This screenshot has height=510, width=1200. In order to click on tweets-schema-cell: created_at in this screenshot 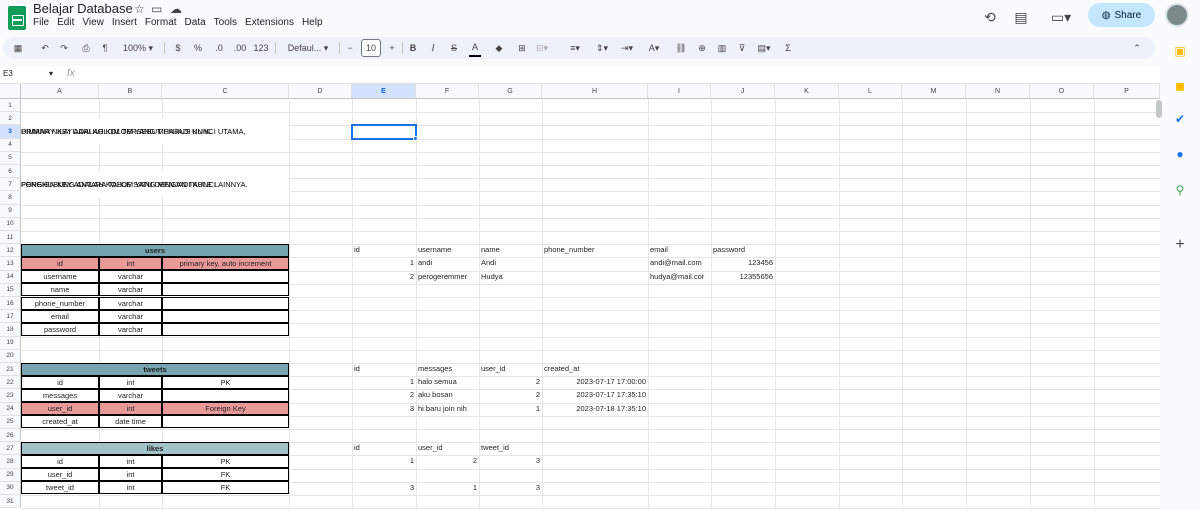, I will do `click(60, 422)`.